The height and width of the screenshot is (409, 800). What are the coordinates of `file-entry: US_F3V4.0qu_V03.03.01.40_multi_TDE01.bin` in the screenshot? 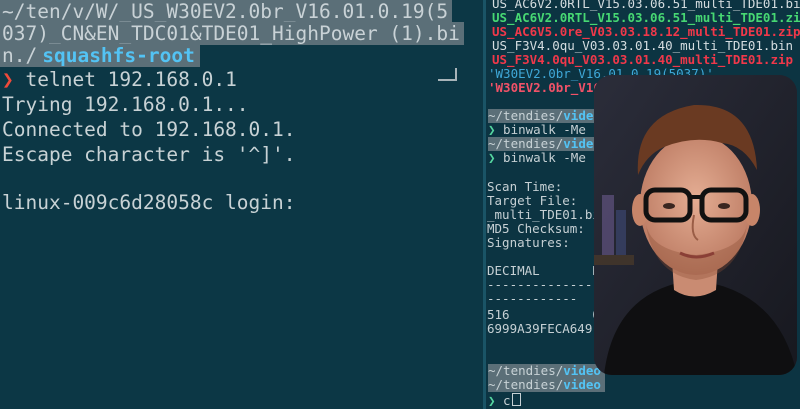 It's located at (643, 45).